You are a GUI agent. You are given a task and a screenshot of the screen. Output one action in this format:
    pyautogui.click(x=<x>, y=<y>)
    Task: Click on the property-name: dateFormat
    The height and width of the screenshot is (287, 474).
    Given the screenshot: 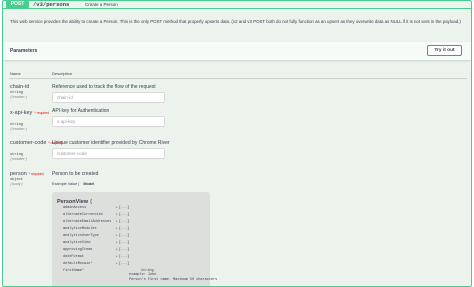 What is the action you would take?
    pyautogui.click(x=74, y=257)
    